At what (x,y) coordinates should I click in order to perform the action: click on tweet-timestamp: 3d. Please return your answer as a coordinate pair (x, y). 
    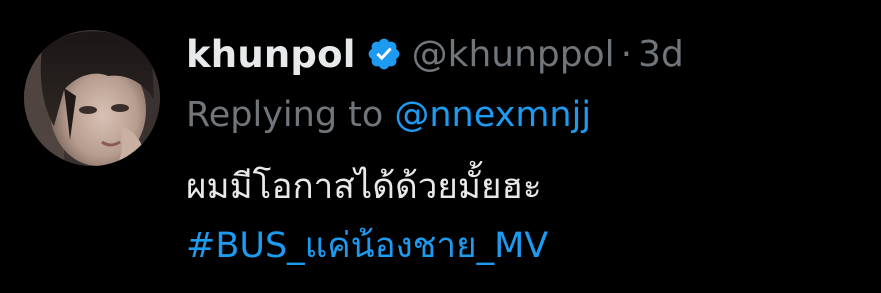
    Looking at the image, I should click on (661, 54).